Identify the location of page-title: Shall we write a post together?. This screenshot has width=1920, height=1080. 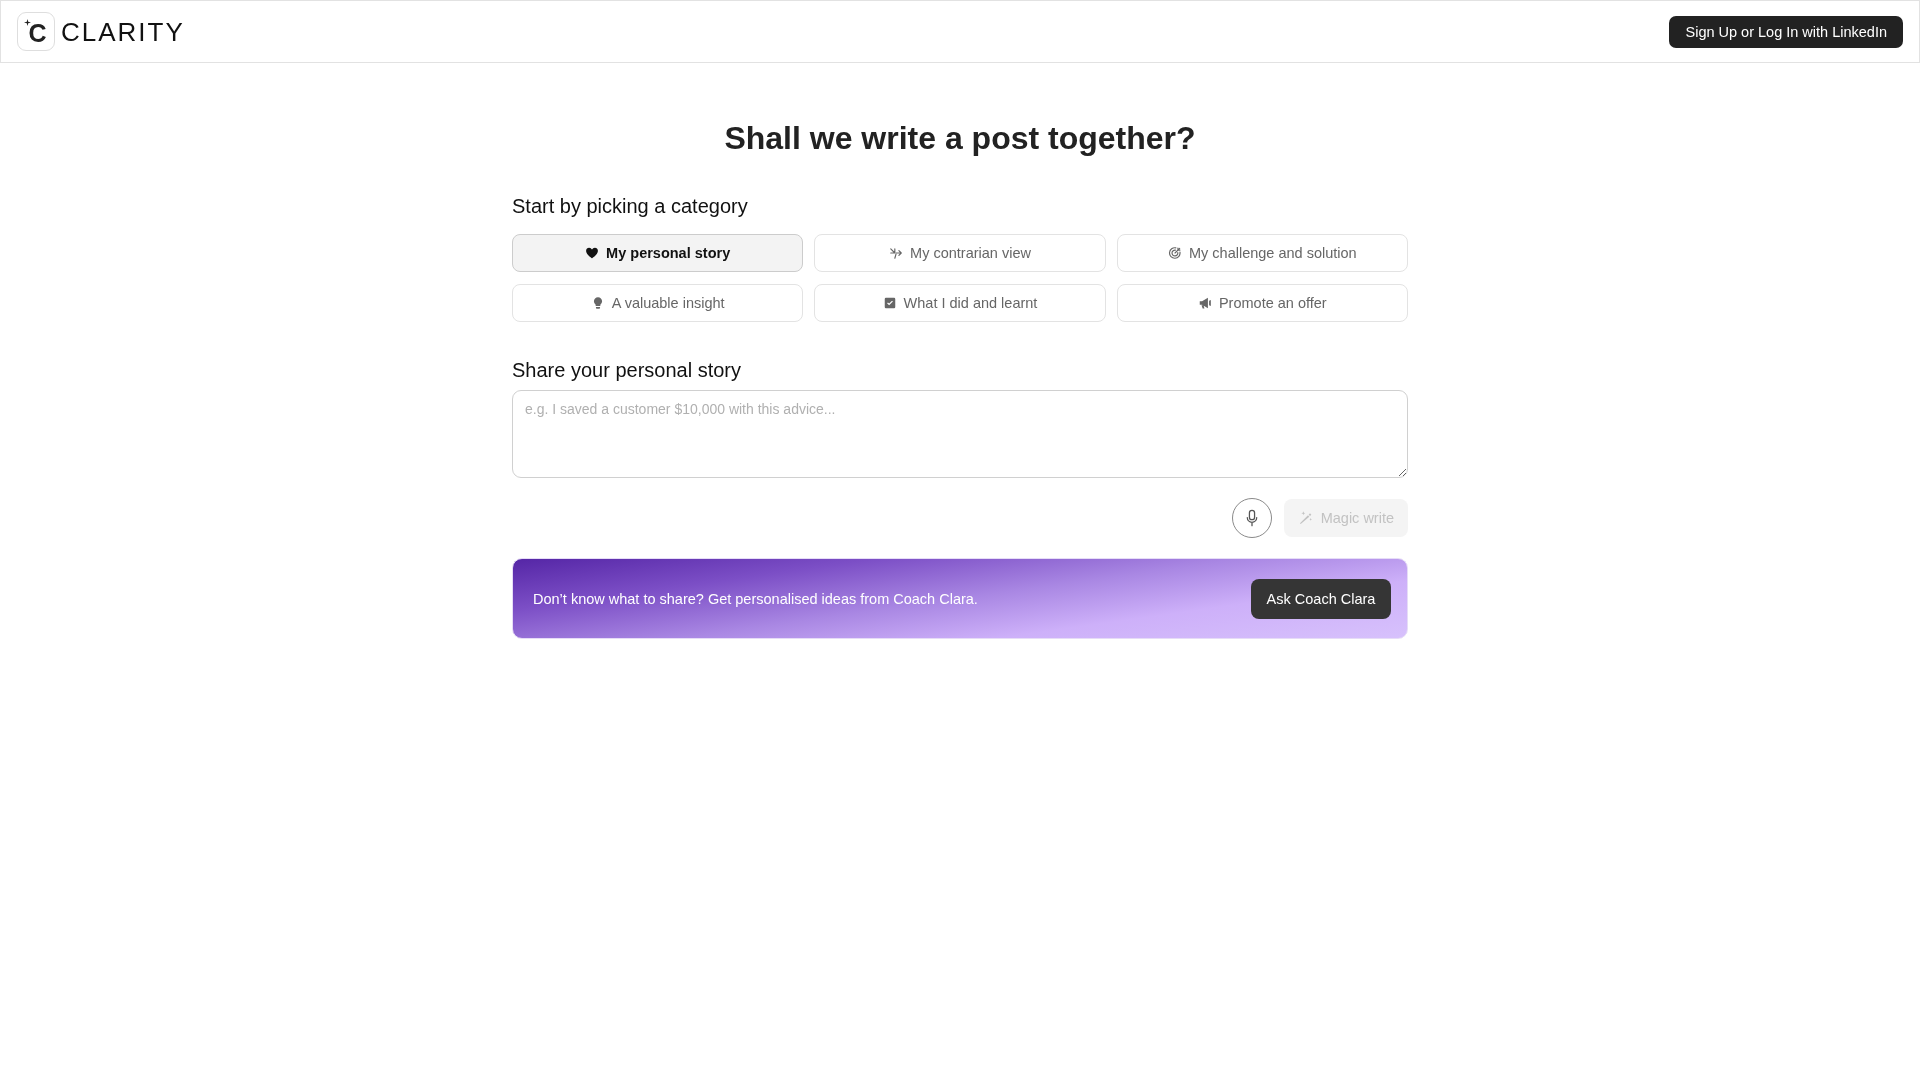
(960, 138).